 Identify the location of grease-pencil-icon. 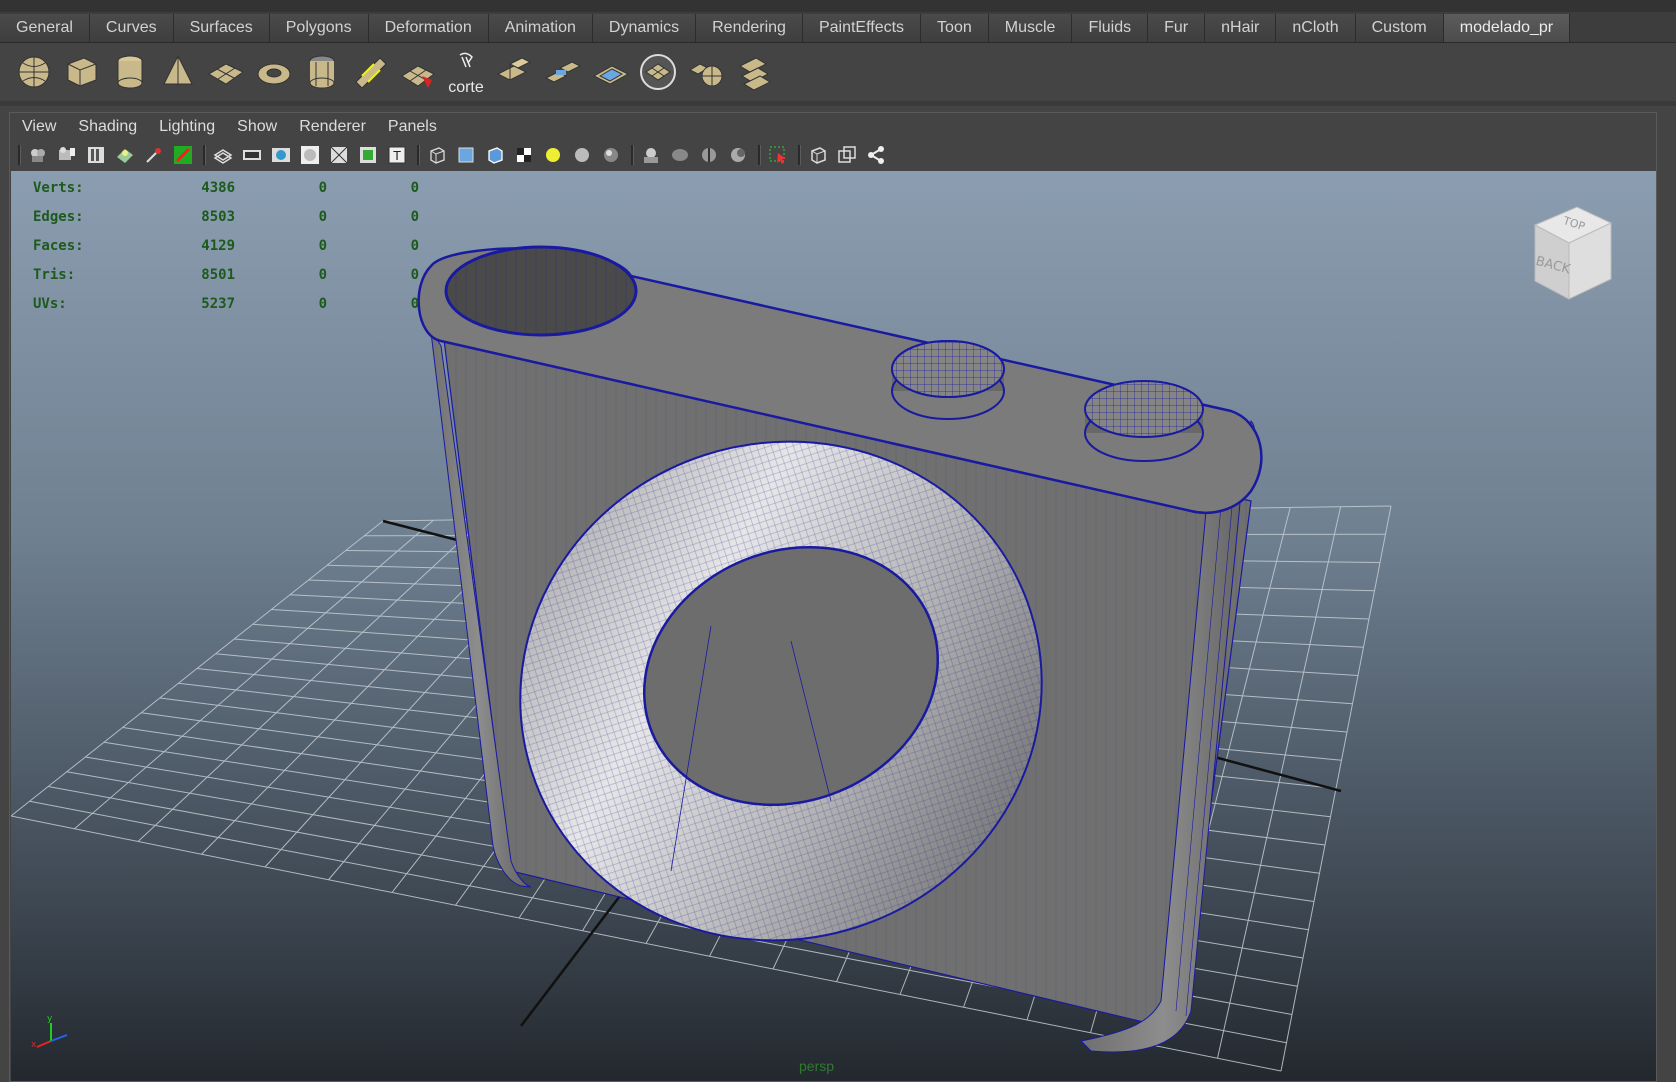
(183, 155).